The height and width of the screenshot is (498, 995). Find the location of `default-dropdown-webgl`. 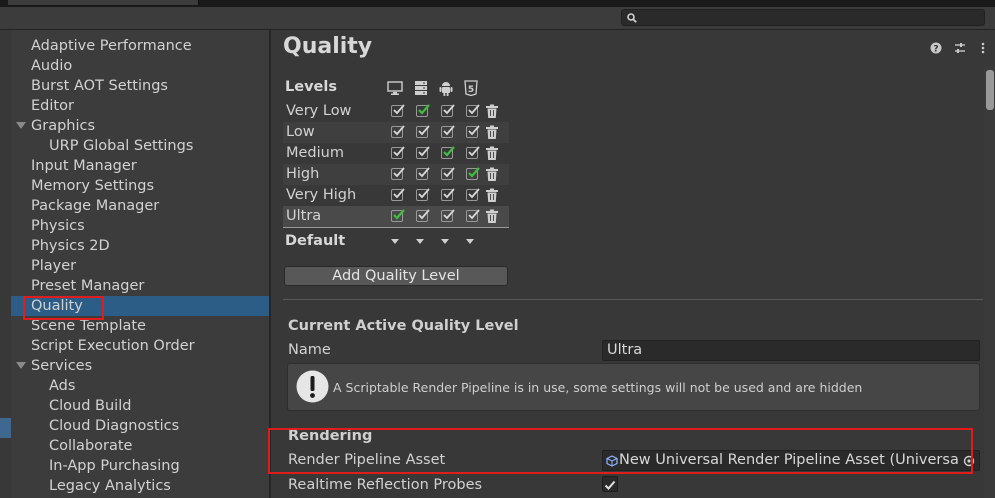

default-dropdown-webgl is located at coordinates (470, 241).